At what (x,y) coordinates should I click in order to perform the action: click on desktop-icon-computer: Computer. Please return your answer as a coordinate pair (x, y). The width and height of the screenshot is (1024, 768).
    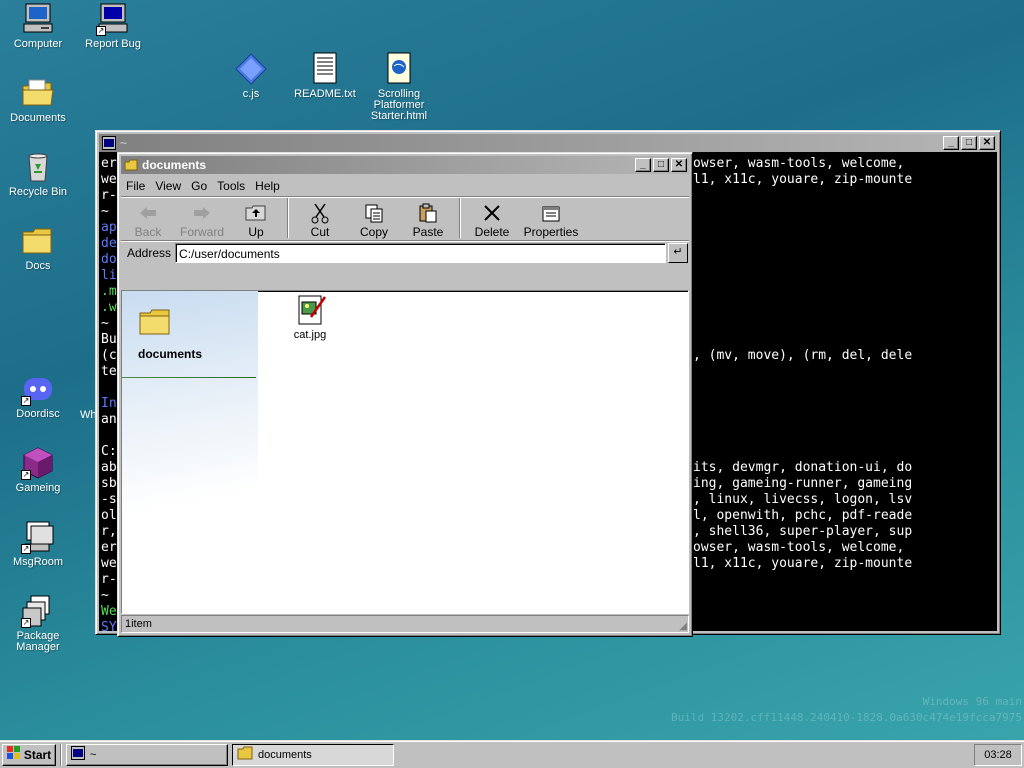
    Looking at the image, I should click on (38, 26).